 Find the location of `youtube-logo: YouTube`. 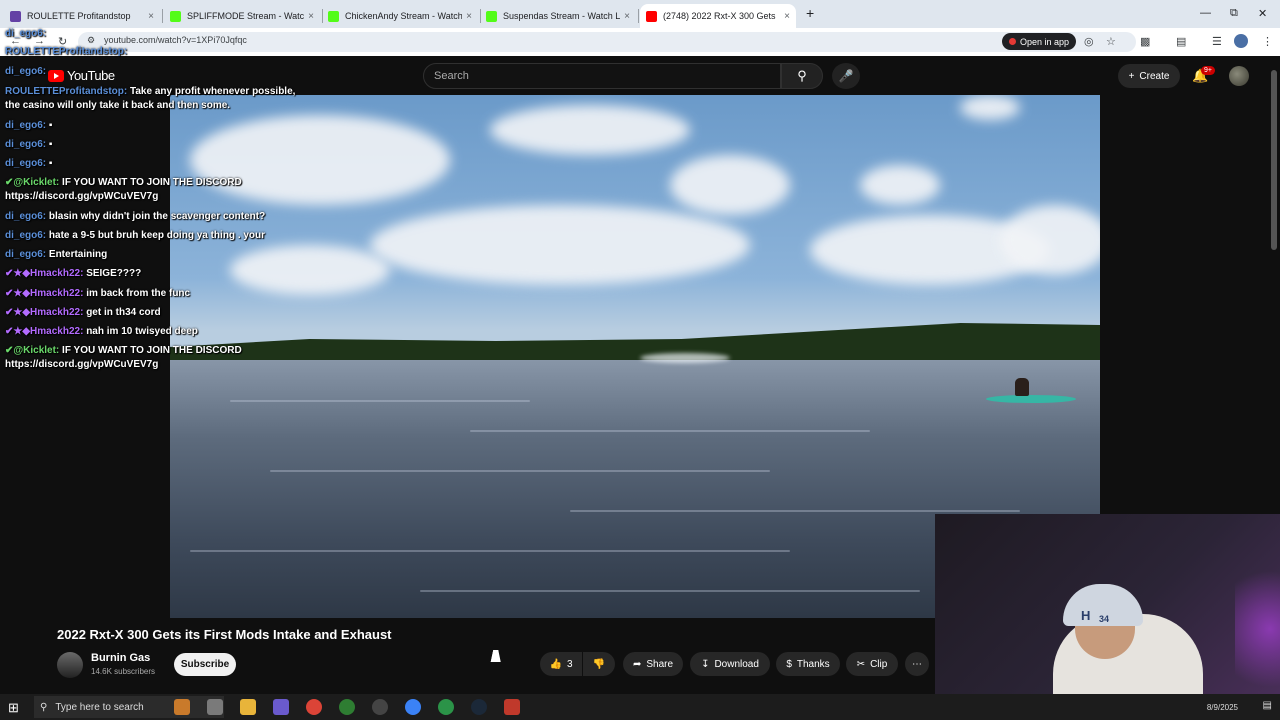

youtube-logo: YouTube is located at coordinates (81, 75).